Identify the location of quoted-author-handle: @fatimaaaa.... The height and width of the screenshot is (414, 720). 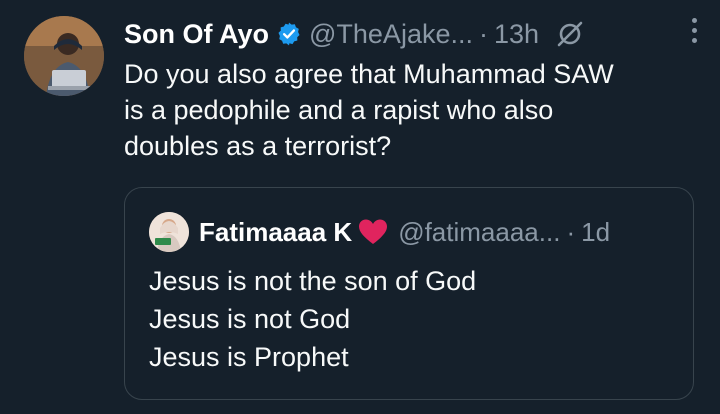
(479, 232).